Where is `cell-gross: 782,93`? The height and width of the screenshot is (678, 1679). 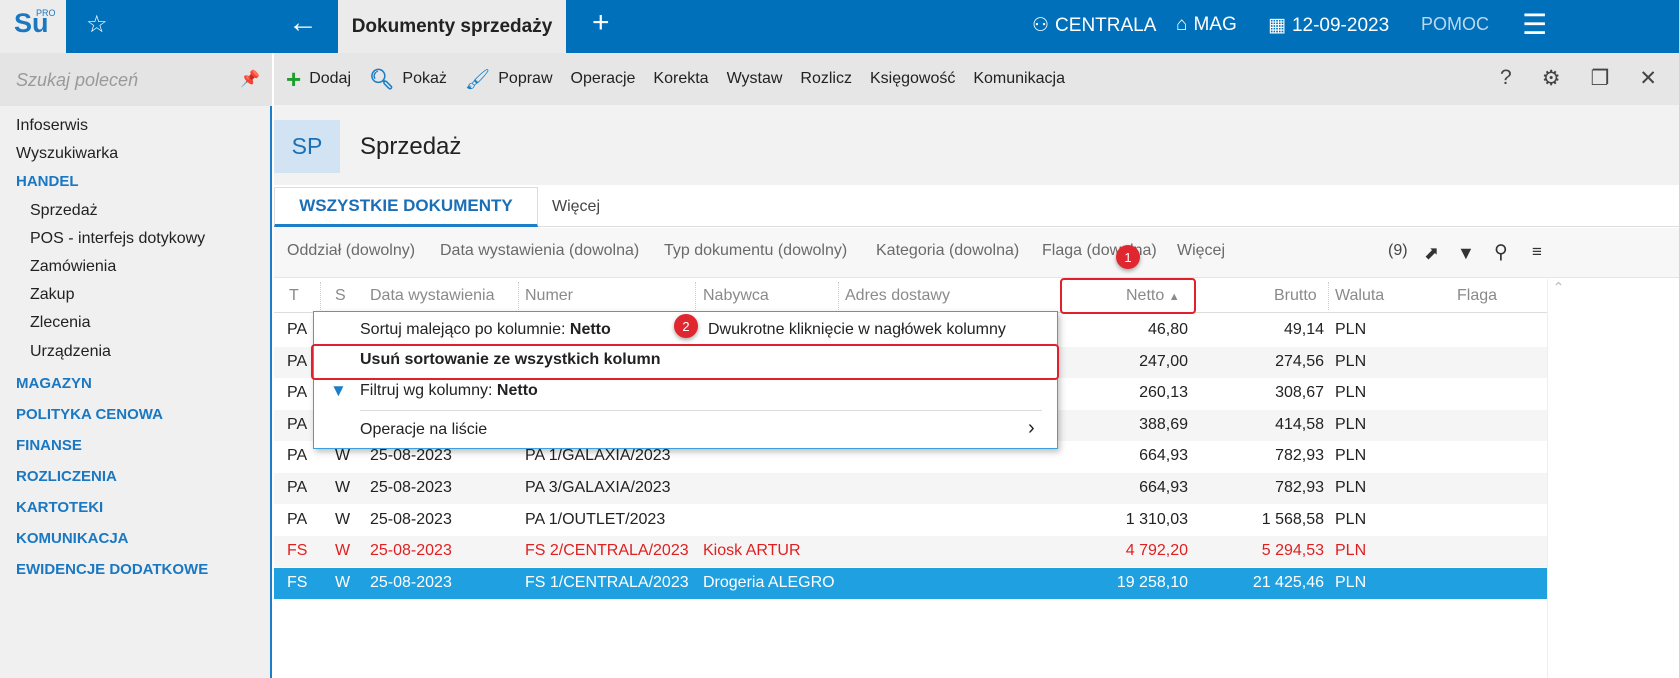
cell-gross: 782,93 is located at coordinates (1299, 456).